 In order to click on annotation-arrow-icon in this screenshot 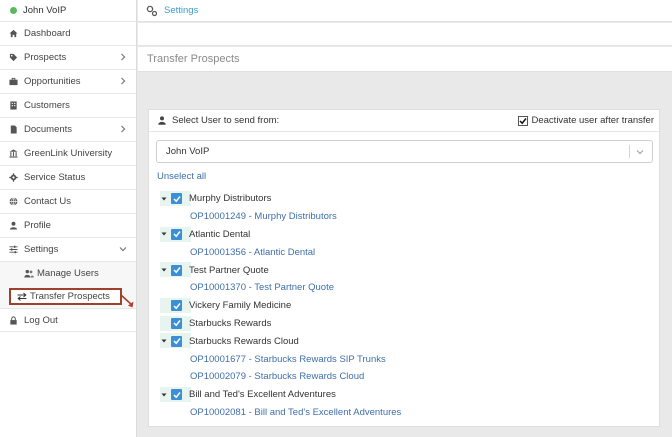, I will do `click(127, 301)`.